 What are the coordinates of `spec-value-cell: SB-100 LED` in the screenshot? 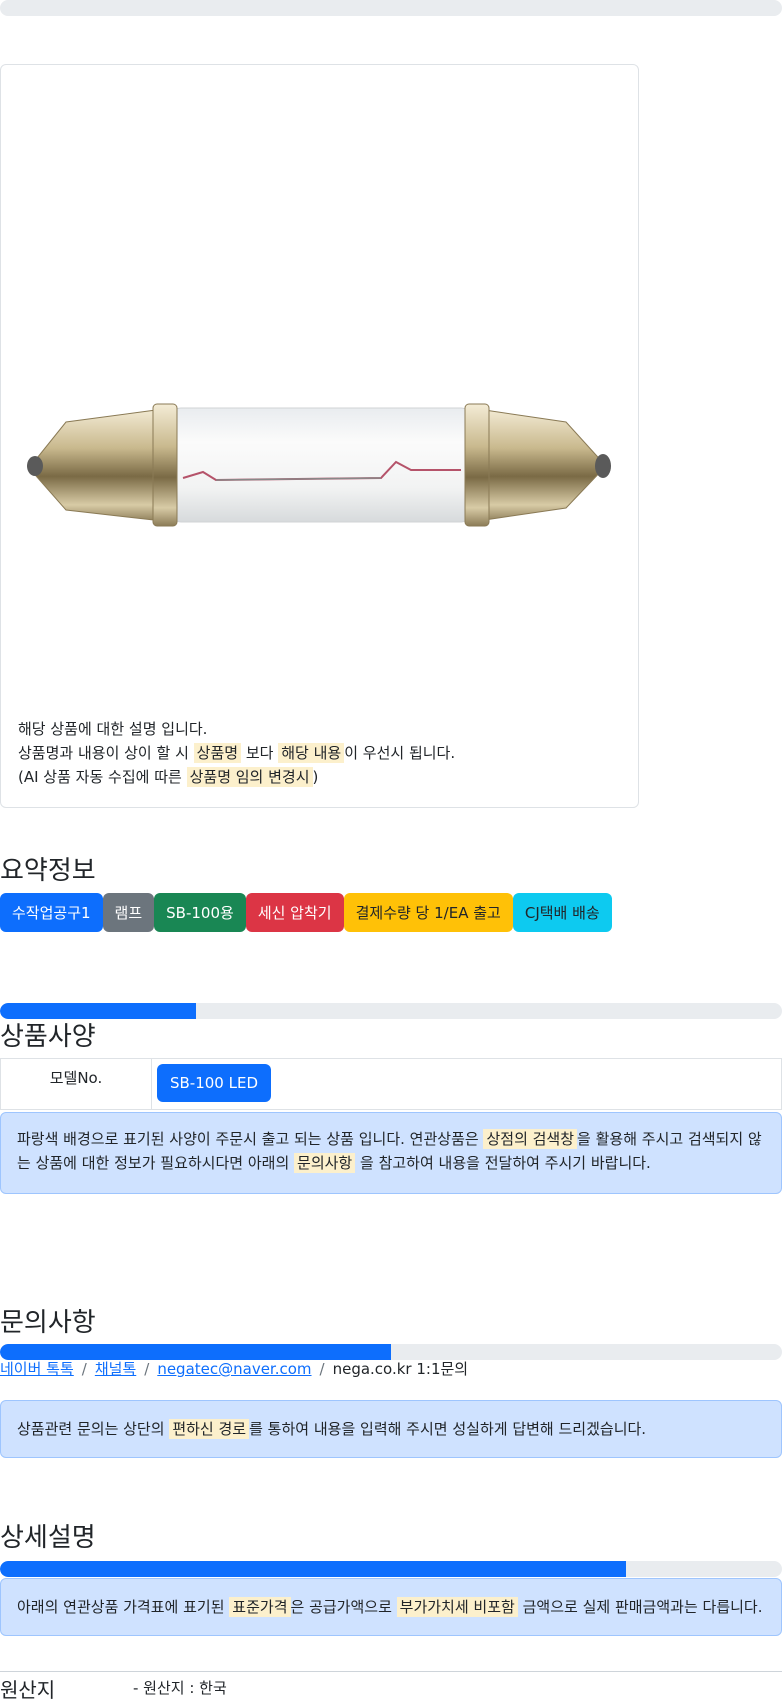 It's located at (466, 1084).